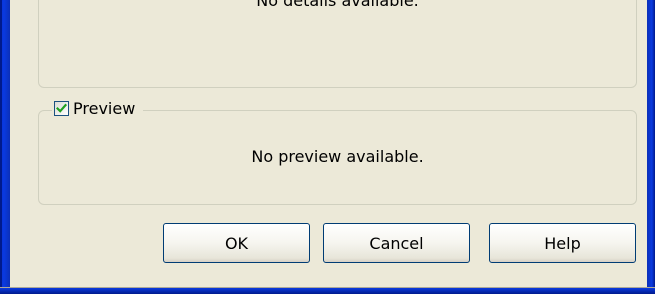  Describe the element at coordinates (327, 290) in the screenshot. I see `window-frame-bottom` at that location.